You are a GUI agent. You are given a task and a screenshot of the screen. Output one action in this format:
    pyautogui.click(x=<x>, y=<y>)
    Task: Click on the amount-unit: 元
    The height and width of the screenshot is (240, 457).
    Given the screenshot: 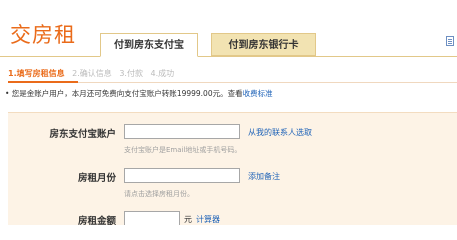 What is the action you would take?
    pyautogui.click(x=188, y=219)
    